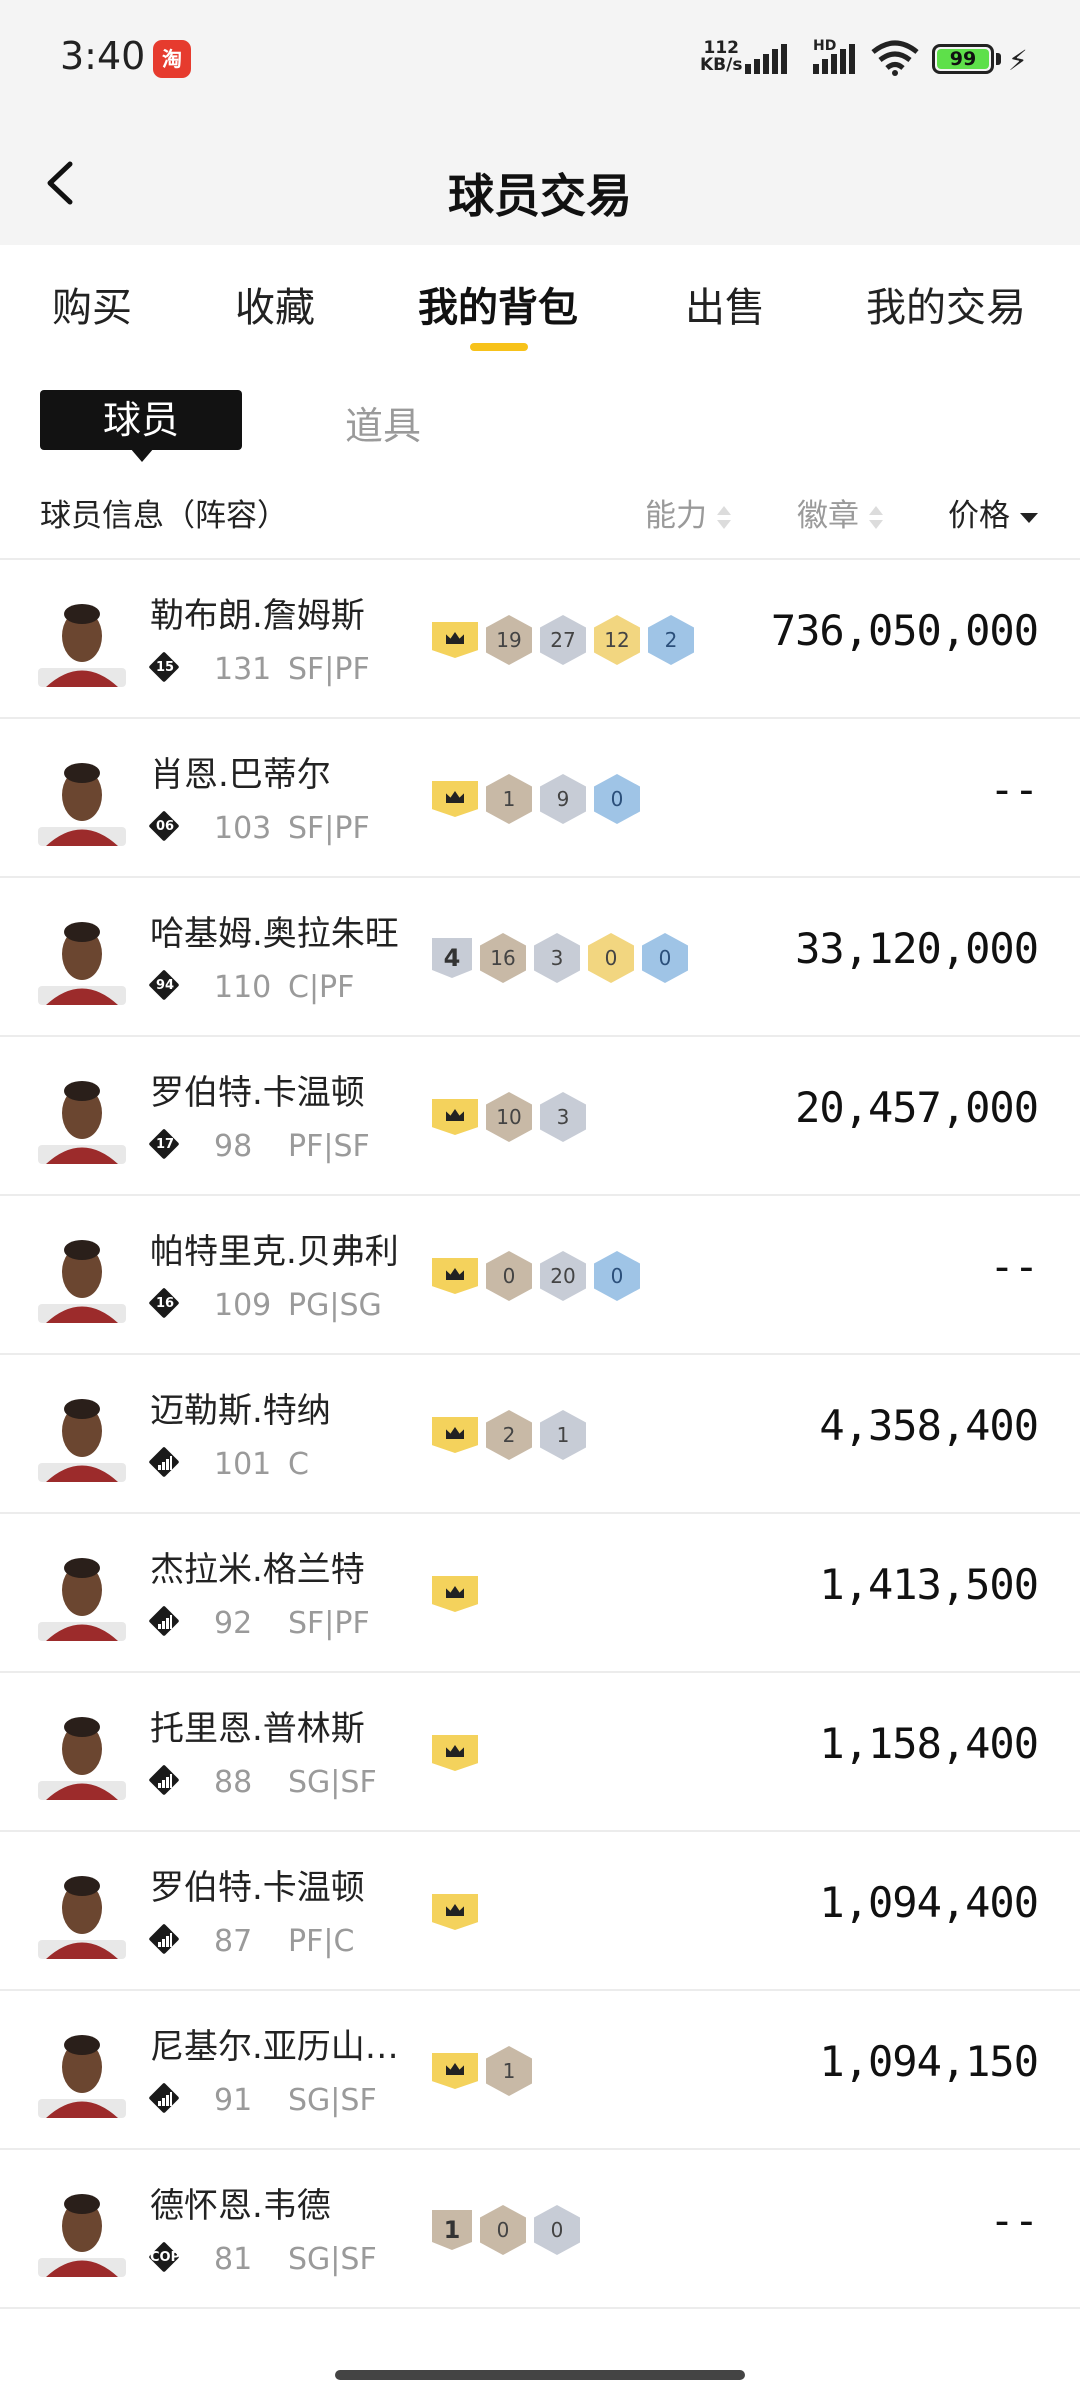 The width and height of the screenshot is (1080, 2403). Describe the element at coordinates (563, 640) in the screenshot. I see `badge-group: 19 27 12 2` at that location.